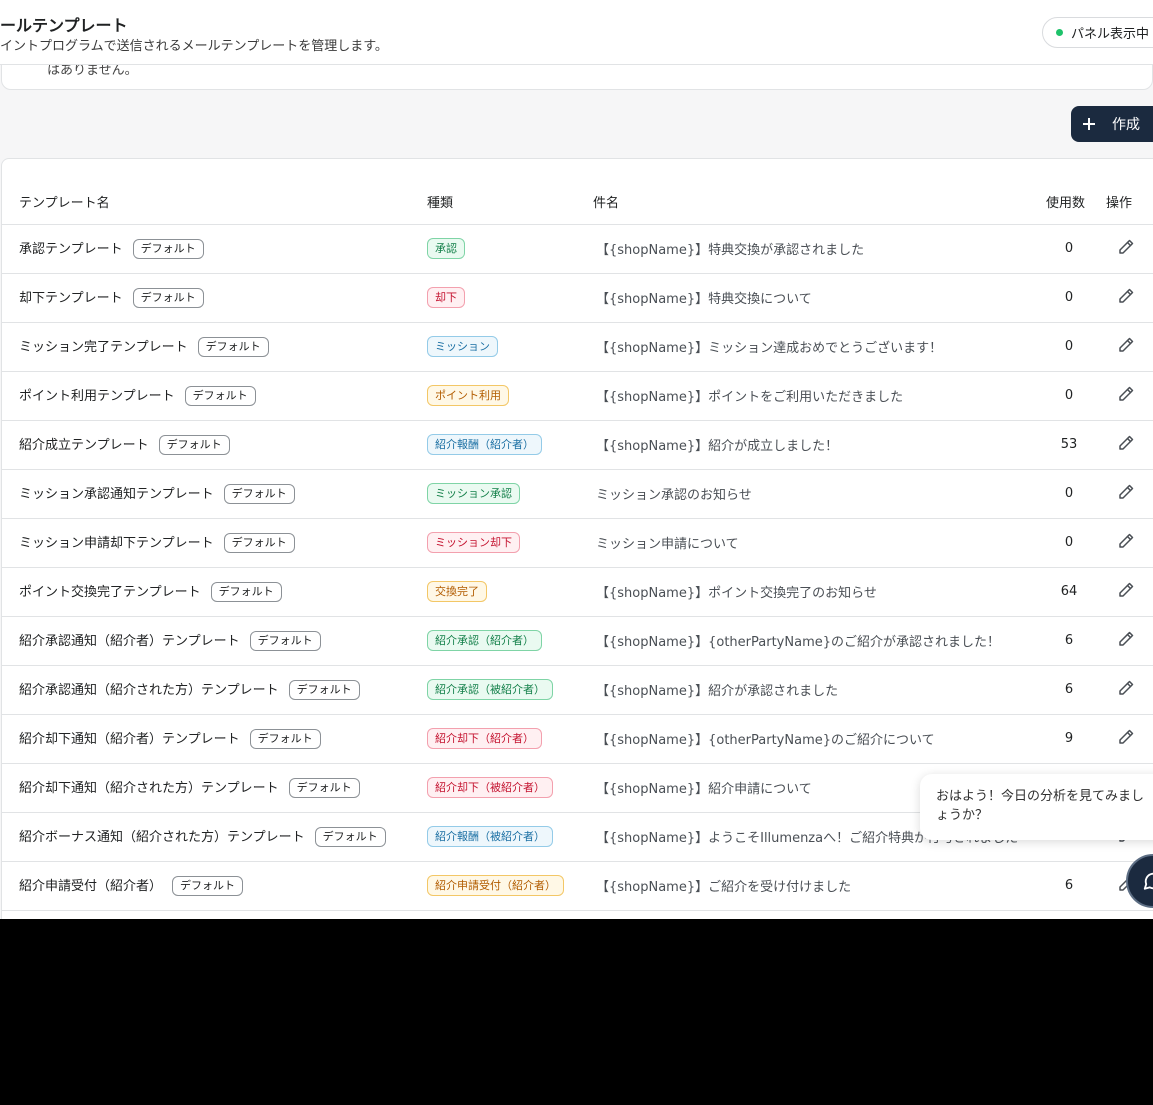 The width and height of the screenshot is (1153, 1105). I want to click on template-name-cell: ポイント交換完了テンプレート デフォルト, so click(214, 592).